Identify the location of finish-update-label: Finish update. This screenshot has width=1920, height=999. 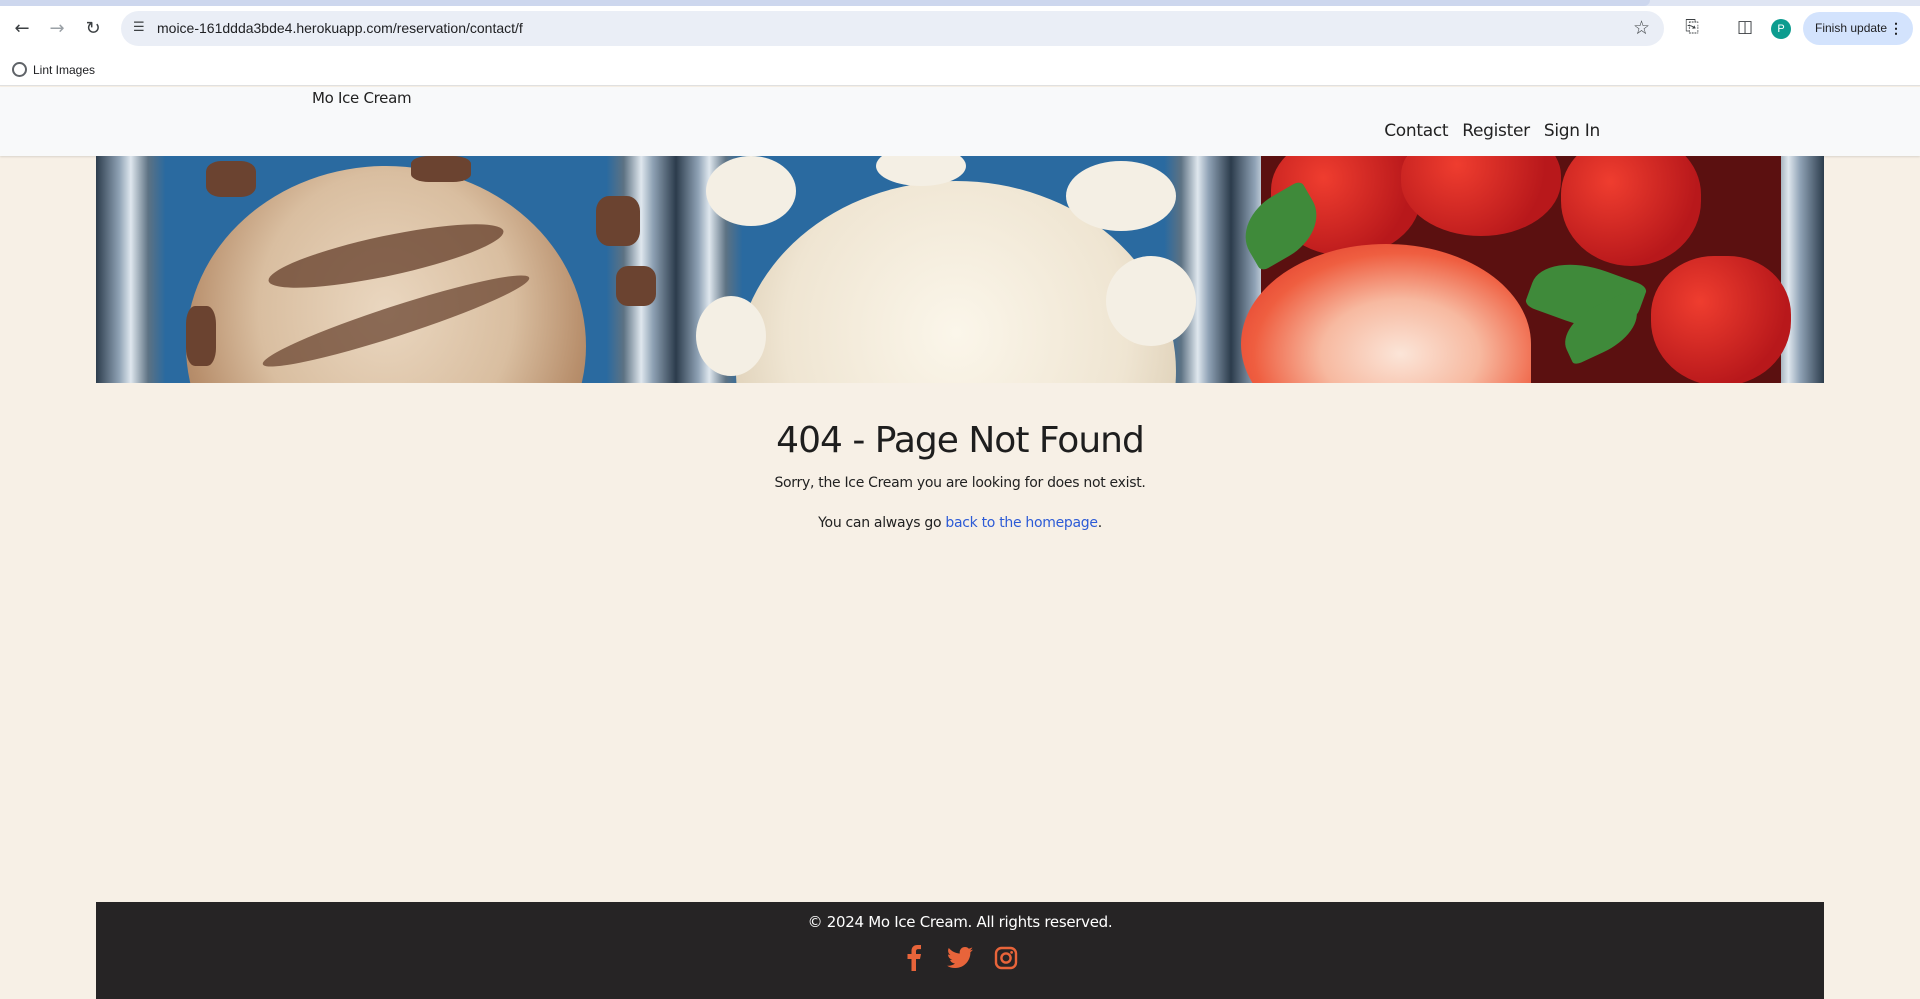
(1851, 28).